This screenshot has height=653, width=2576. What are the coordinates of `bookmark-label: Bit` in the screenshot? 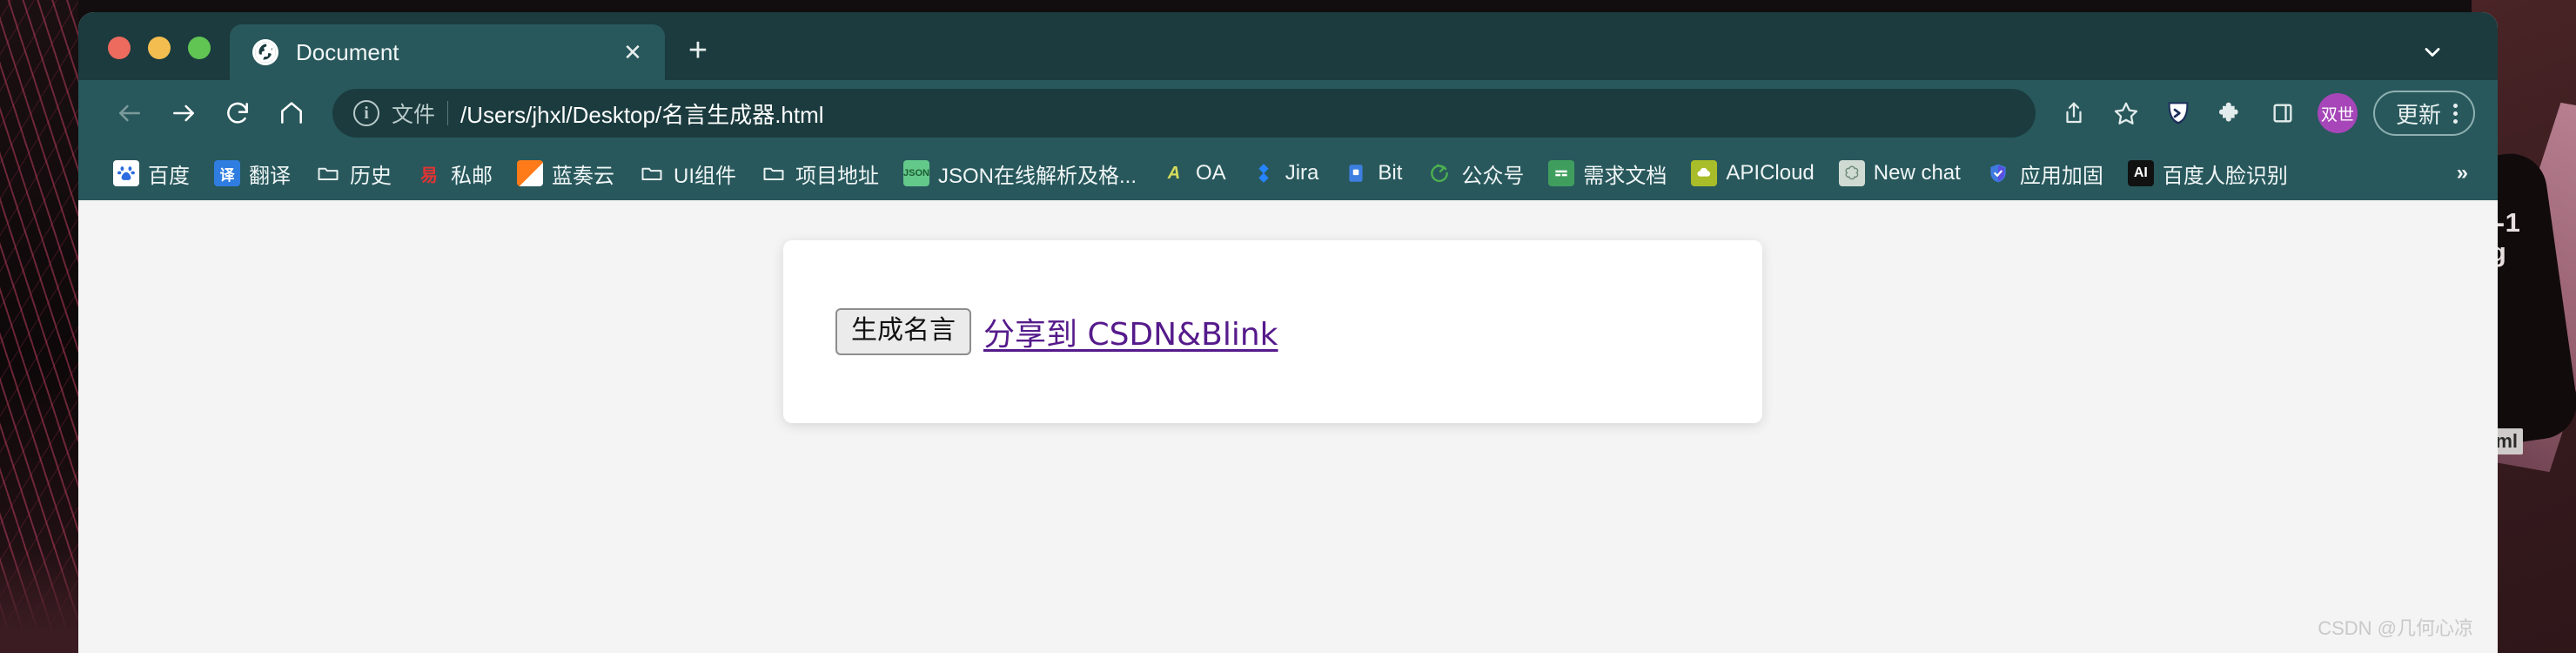 It's located at (1390, 173).